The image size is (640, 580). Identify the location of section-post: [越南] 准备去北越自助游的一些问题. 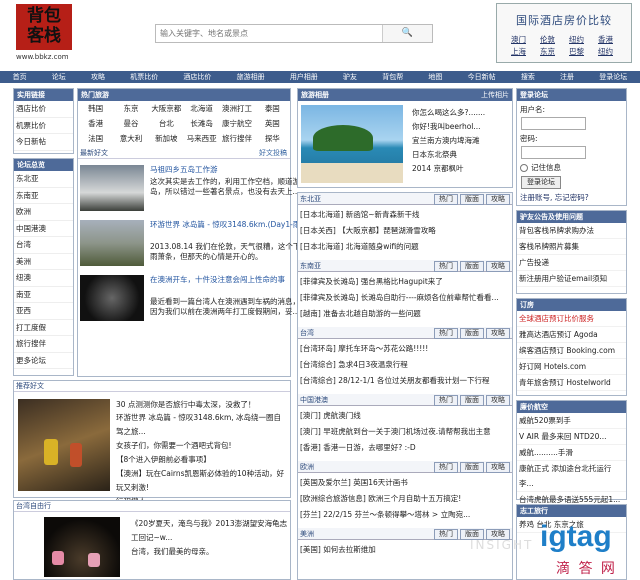
(405, 314).